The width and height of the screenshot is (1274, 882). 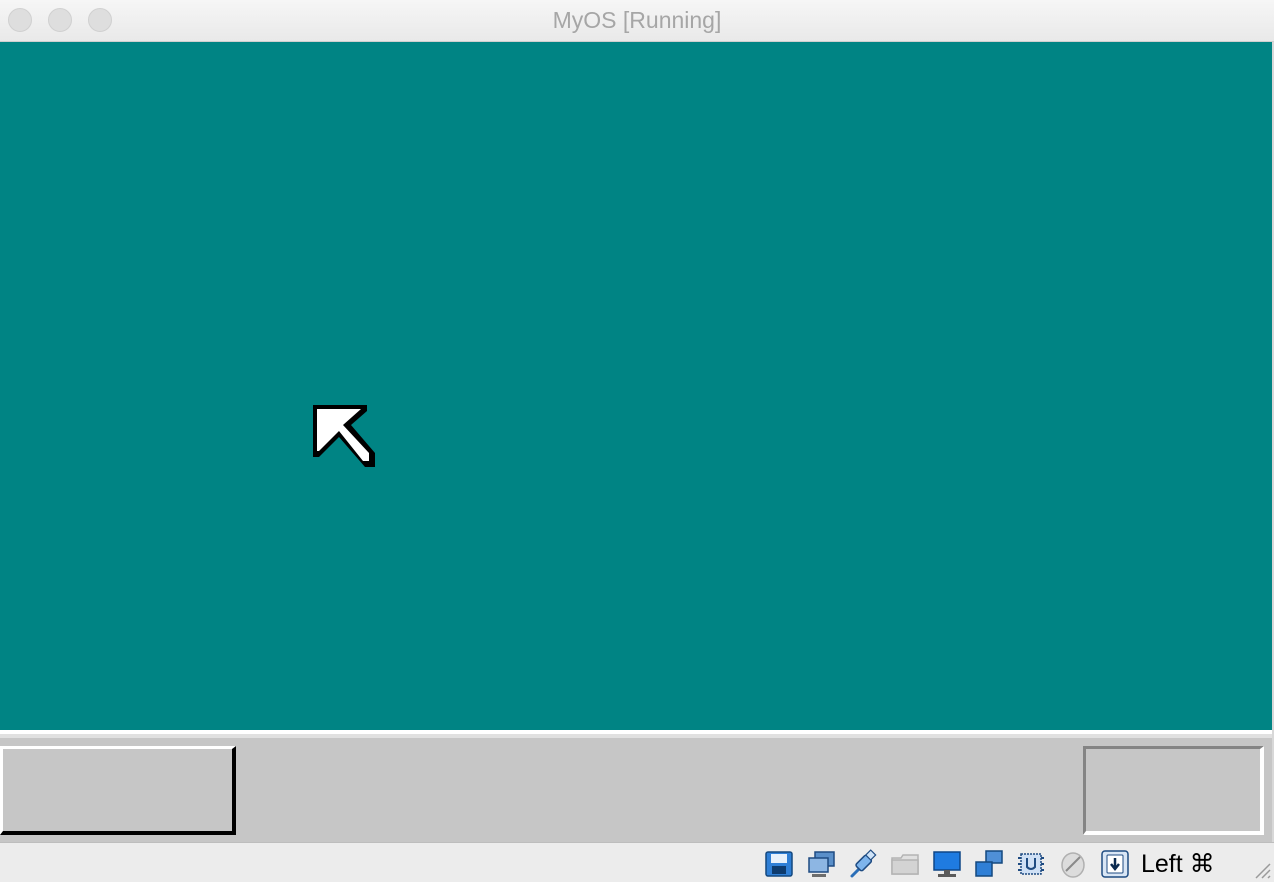 I want to click on title-bar: MyOS [Running], so click(x=637, y=21).